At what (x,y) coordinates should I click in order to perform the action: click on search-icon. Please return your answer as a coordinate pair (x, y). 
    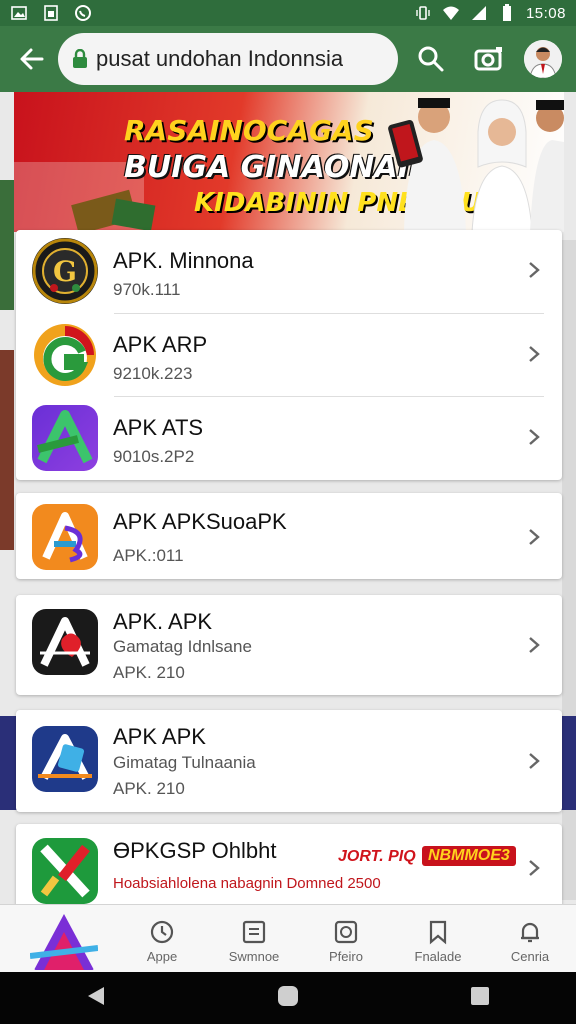
    Looking at the image, I should click on (431, 59).